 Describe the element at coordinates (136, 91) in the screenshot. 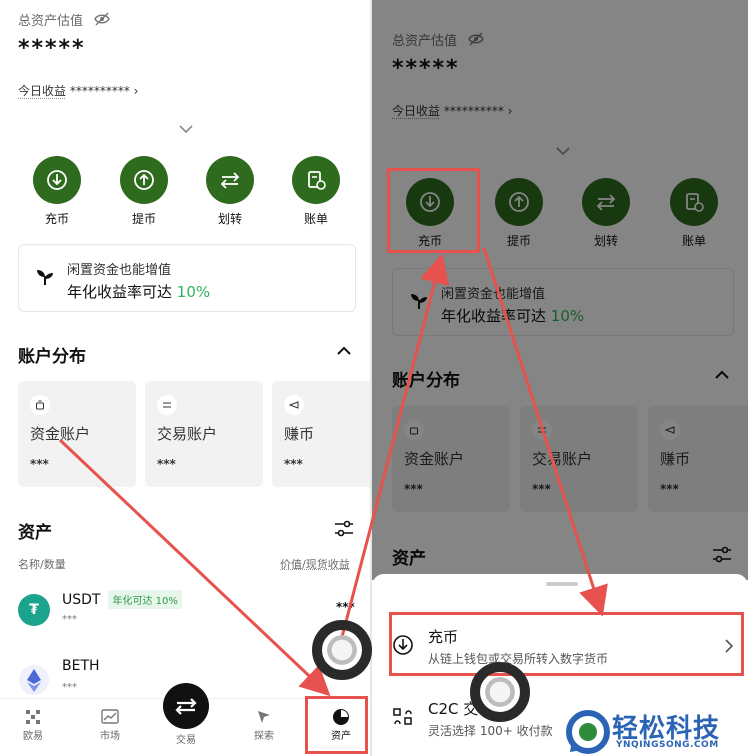

I see `chevron-right-icon: ›` at that location.